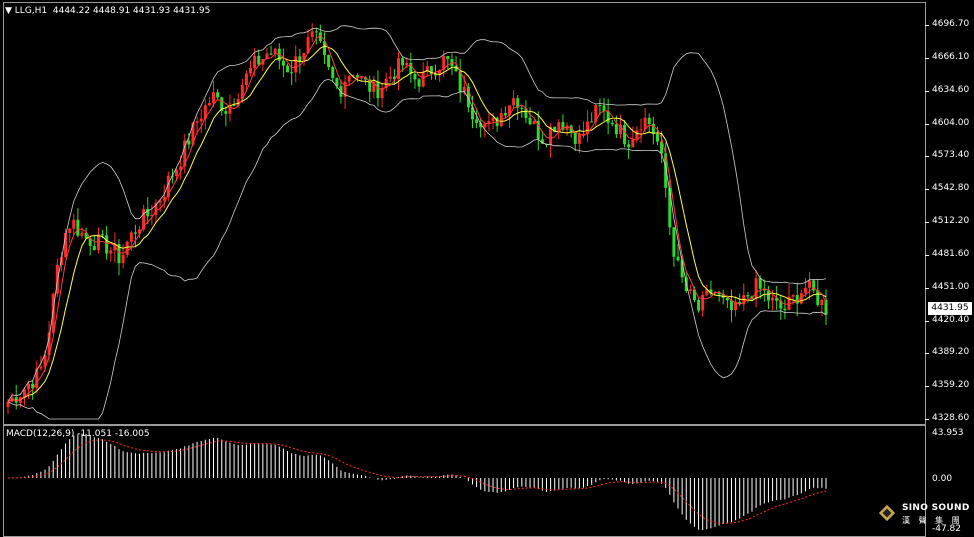 The image size is (974, 537). What do you see at coordinates (951, 155) in the screenshot?
I see `price-tick-label: 4573.40` at bounding box center [951, 155].